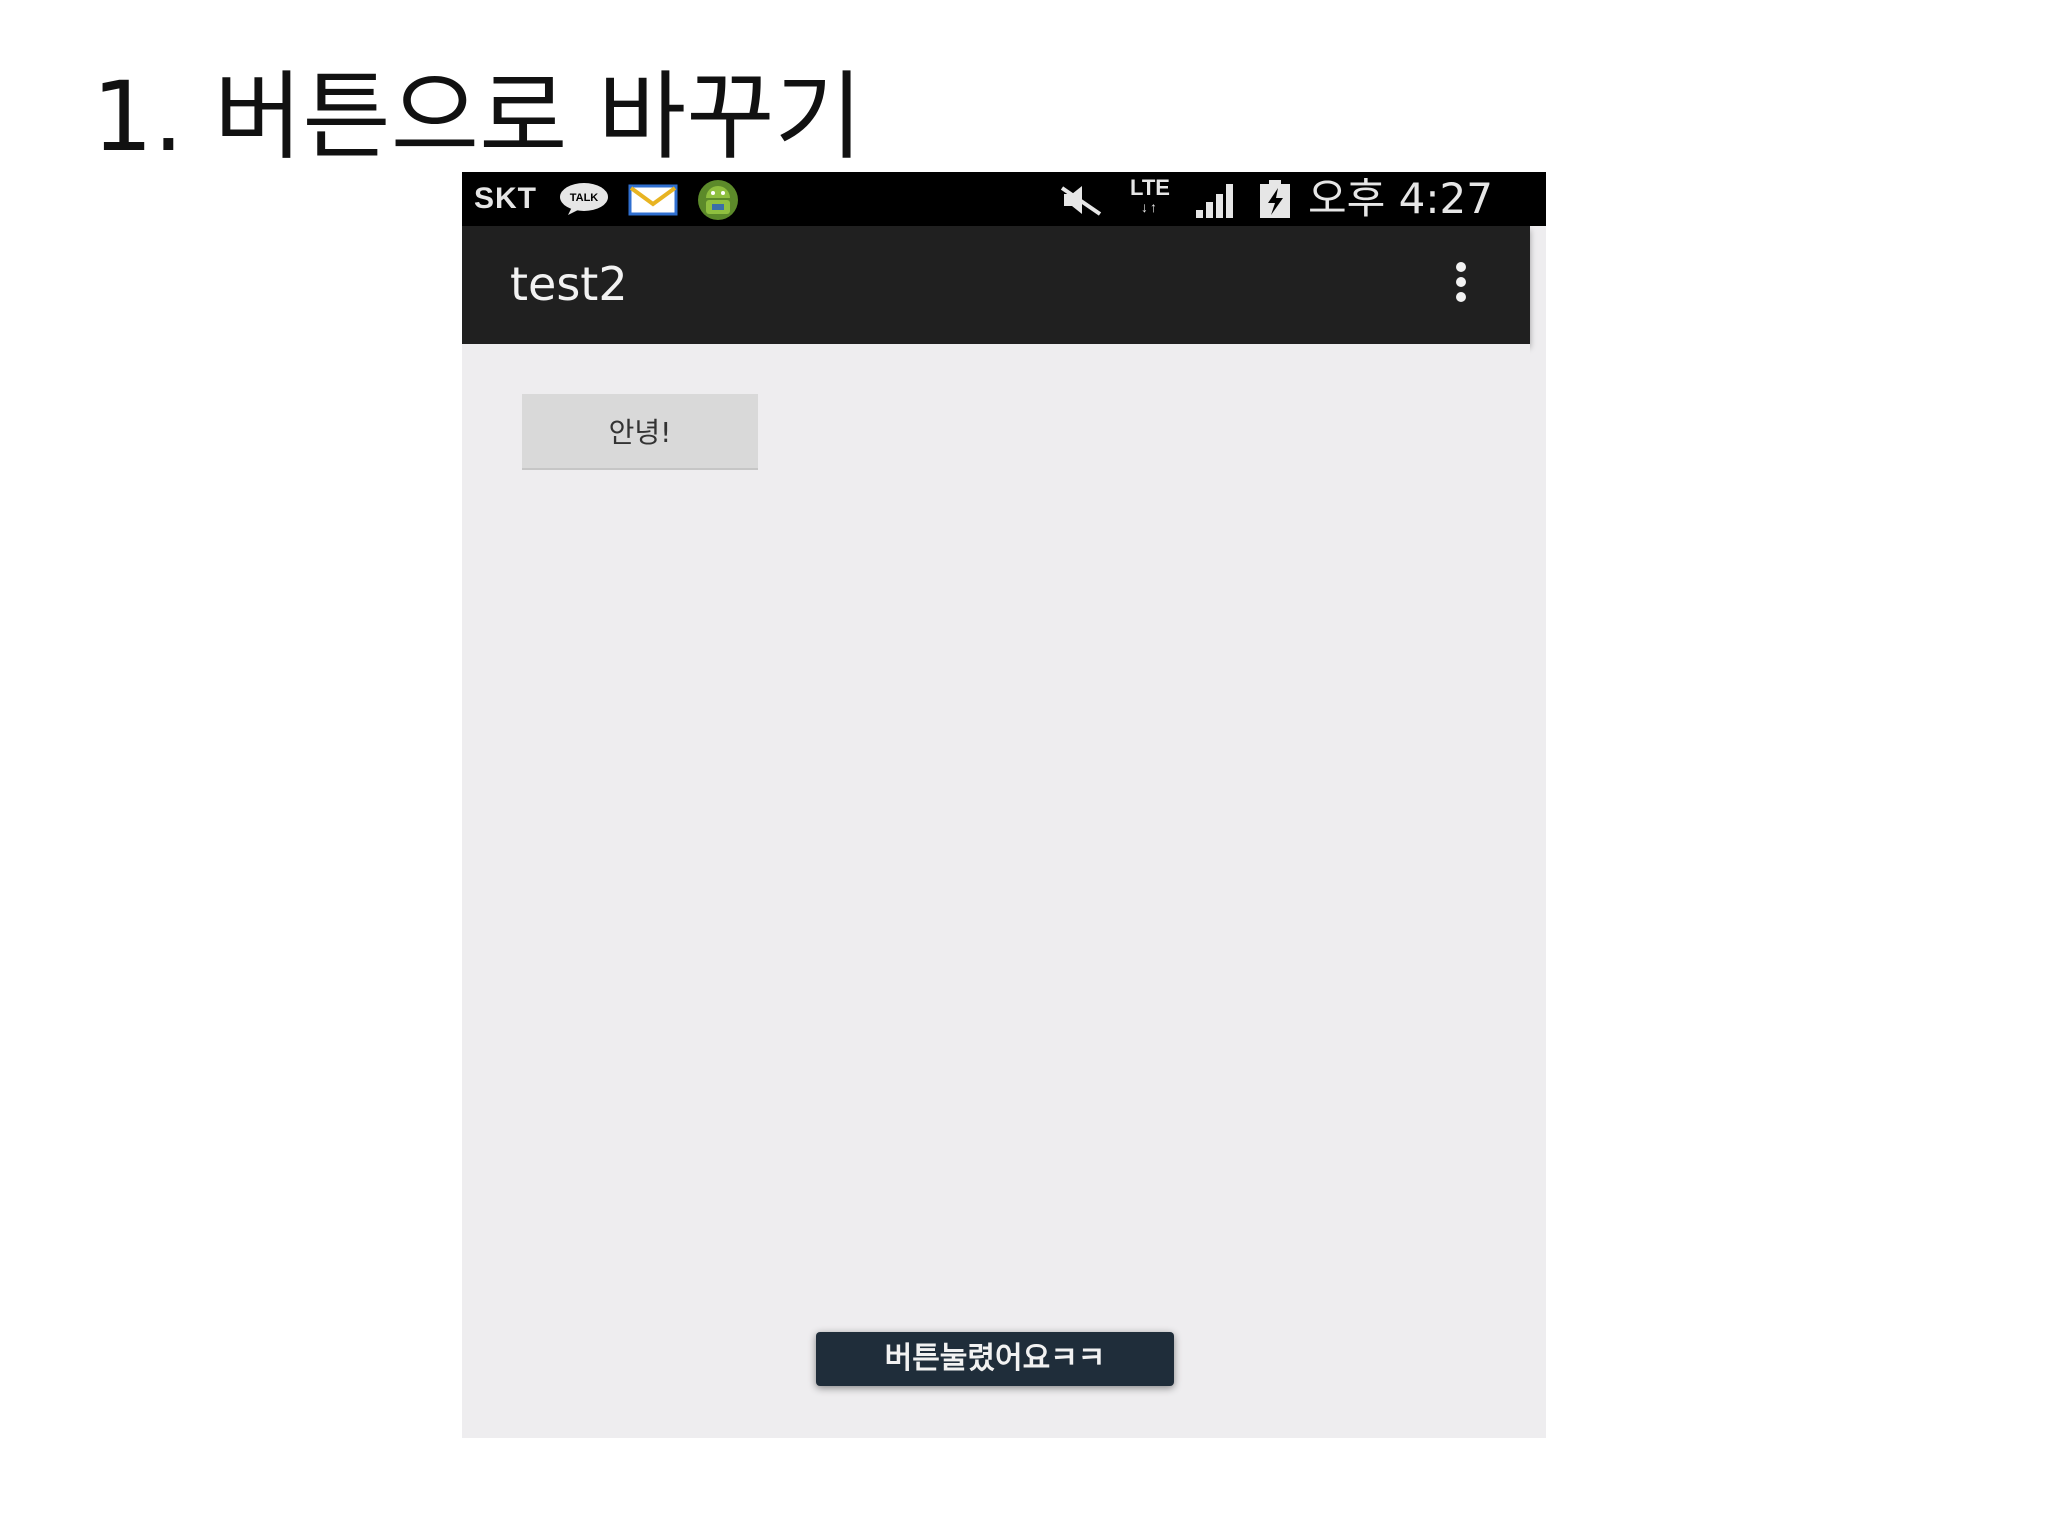  What do you see at coordinates (1004, 199) in the screenshot?
I see `status-bar: SKT TALK LTE ↓↑ 오후 4:27` at bounding box center [1004, 199].